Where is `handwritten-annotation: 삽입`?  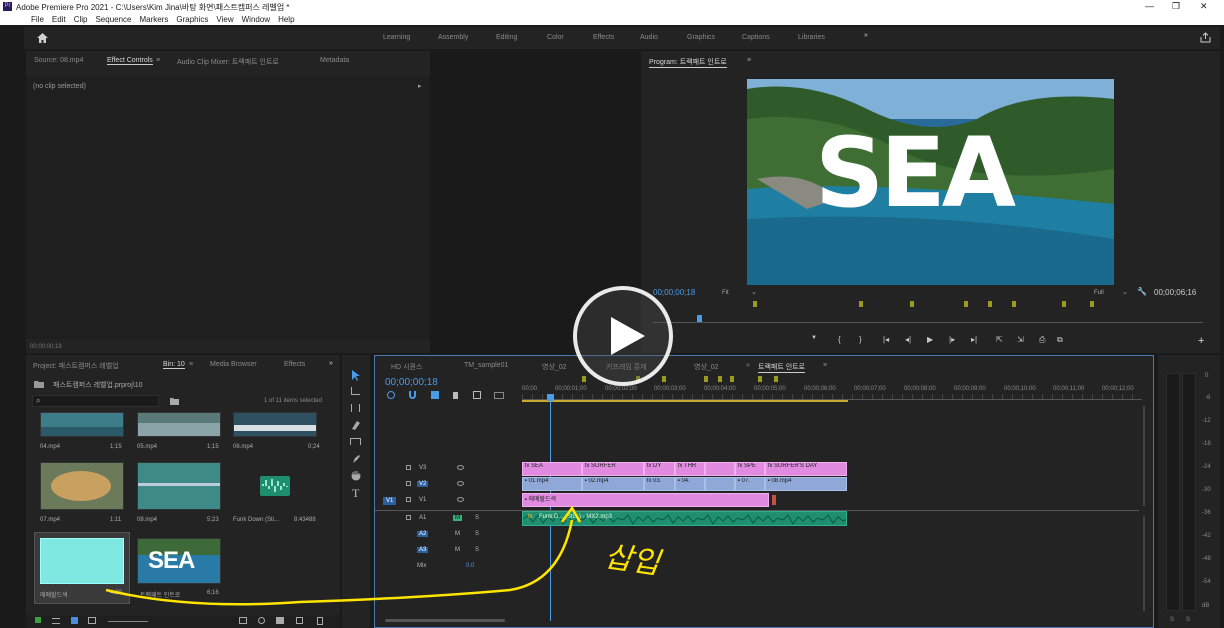
handwritten-annotation: 삽입 is located at coordinates (632, 560).